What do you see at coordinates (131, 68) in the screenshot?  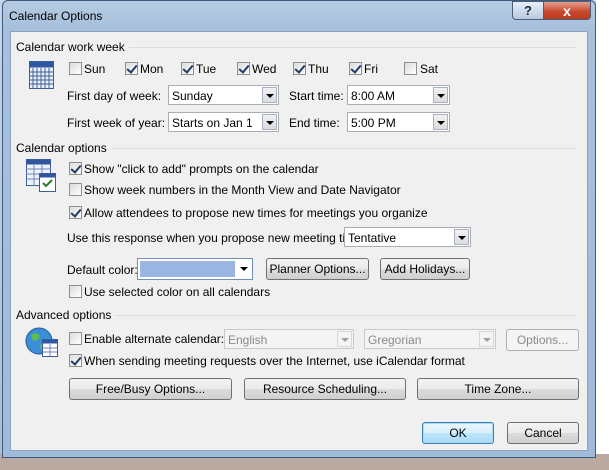 I see `checkbox-mon` at bounding box center [131, 68].